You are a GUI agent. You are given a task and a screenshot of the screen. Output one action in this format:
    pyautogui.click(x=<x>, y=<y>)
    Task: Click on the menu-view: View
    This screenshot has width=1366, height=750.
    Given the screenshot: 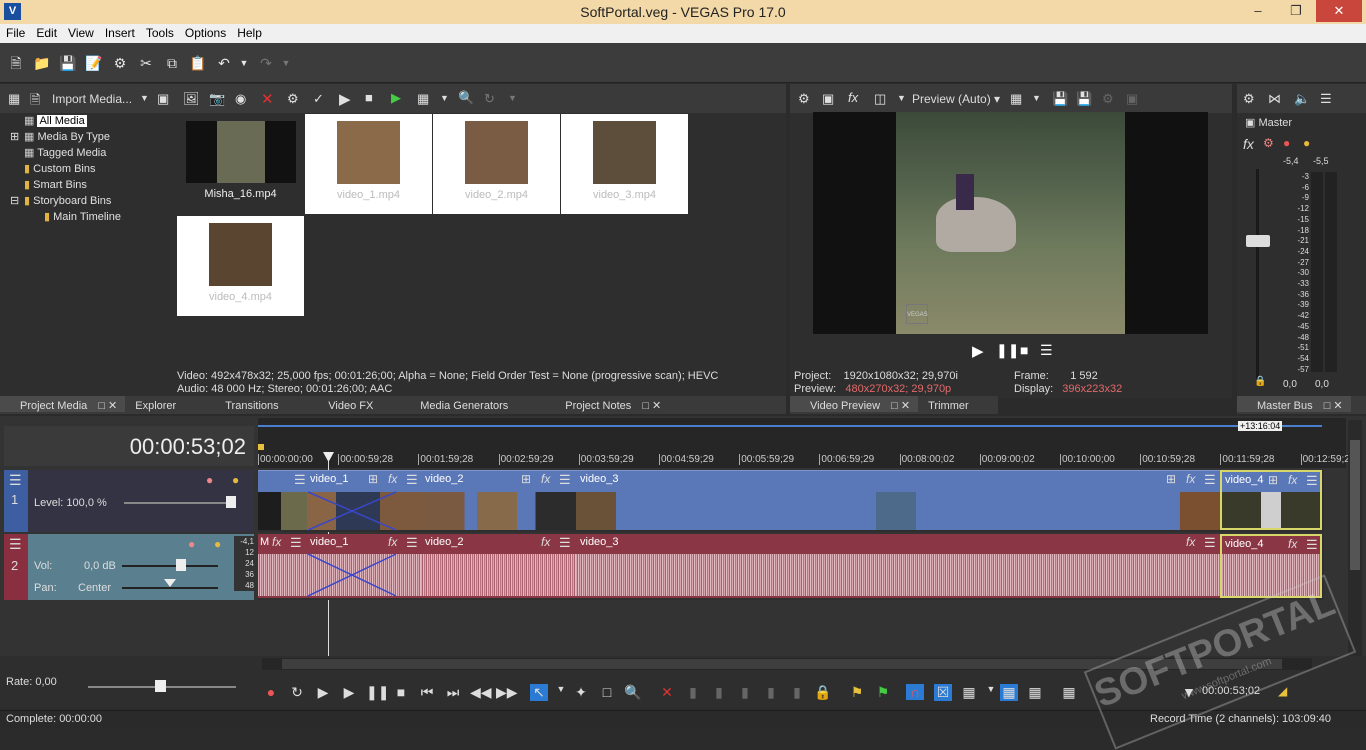 What is the action you would take?
    pyautogui.click(x=80, y=32)
    